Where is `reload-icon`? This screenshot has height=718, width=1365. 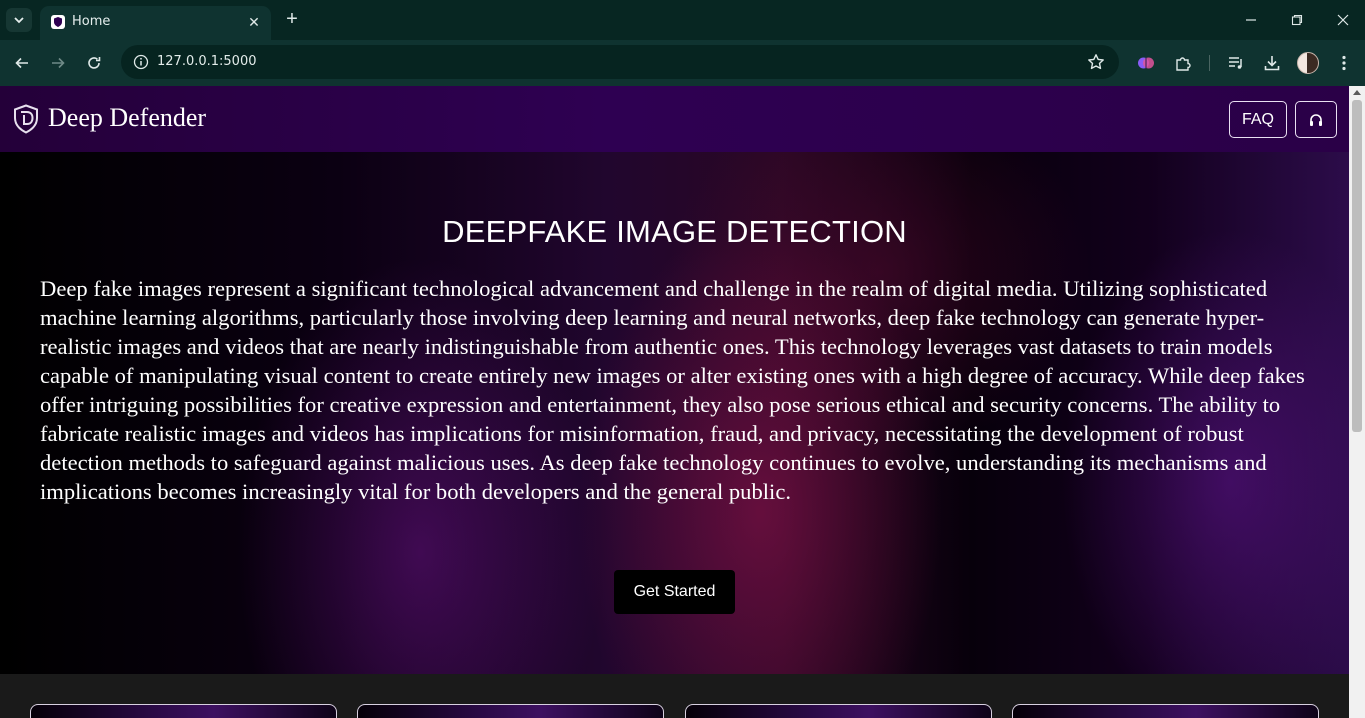
reload-icon is located at coordinates (94, 63).